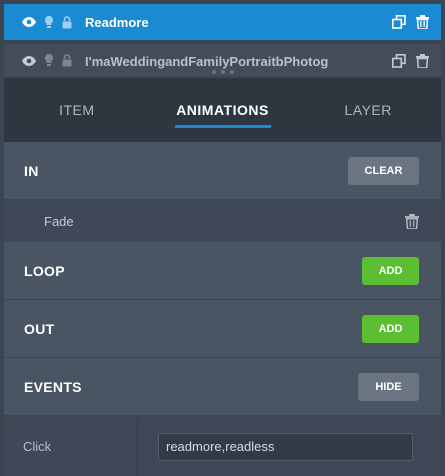 The image size is (445, 476). I want to click on tab-label: ITEM, so click(77, 110).